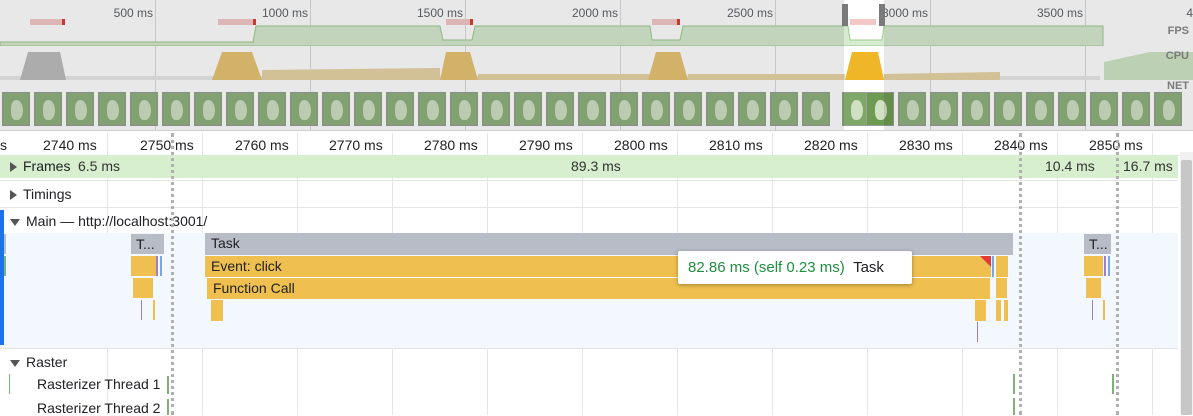  I want to click on selection-handle-right, so click(882, 15).